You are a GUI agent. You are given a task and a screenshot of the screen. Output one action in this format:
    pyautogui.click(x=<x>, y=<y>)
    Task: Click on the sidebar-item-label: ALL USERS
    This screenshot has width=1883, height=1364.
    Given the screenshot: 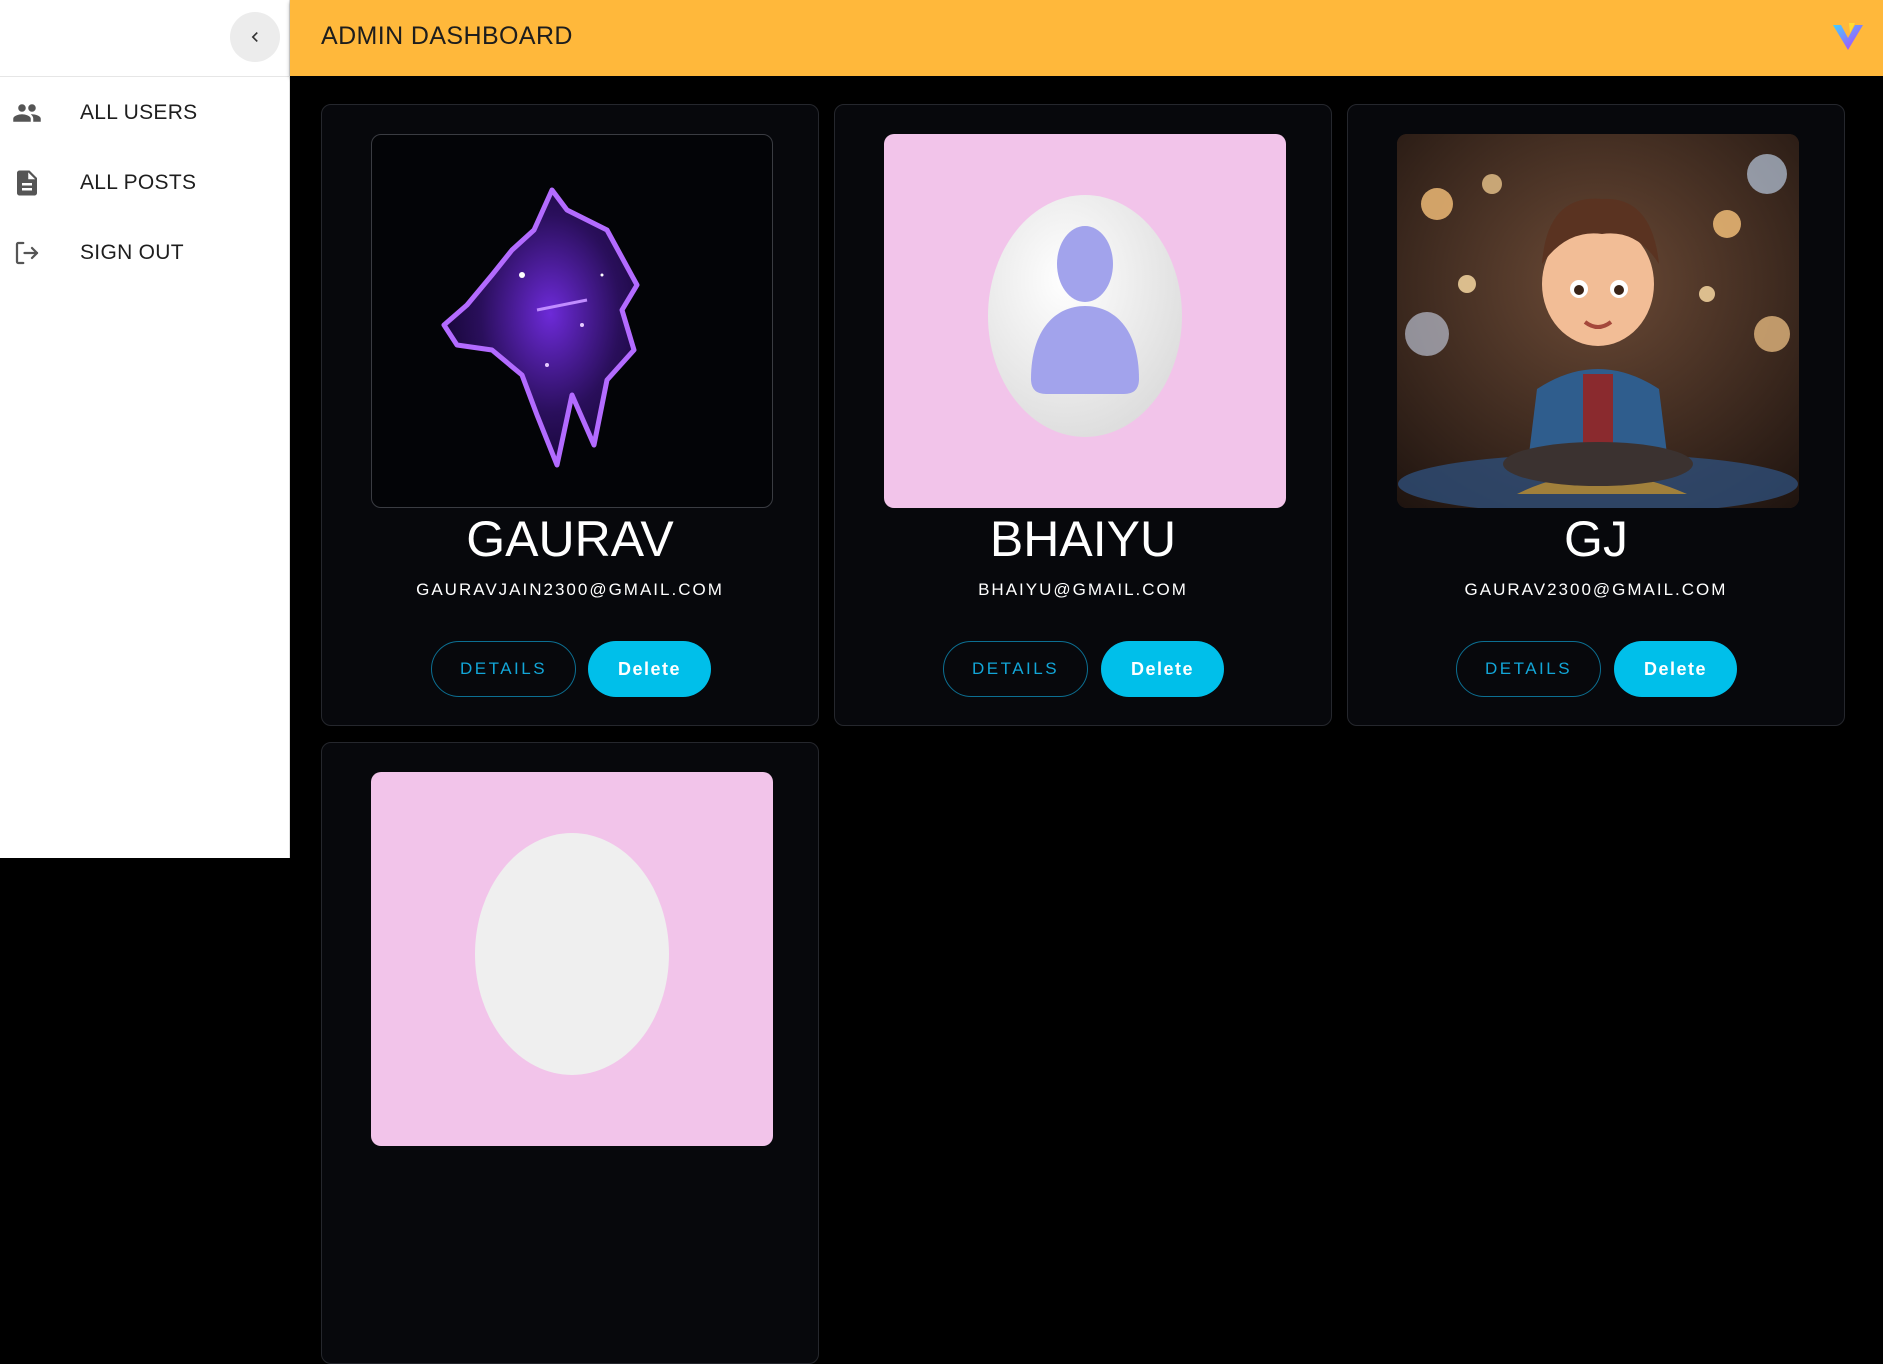 What is the action you would take?
    pyautogui.click(x=139, y=112)
    